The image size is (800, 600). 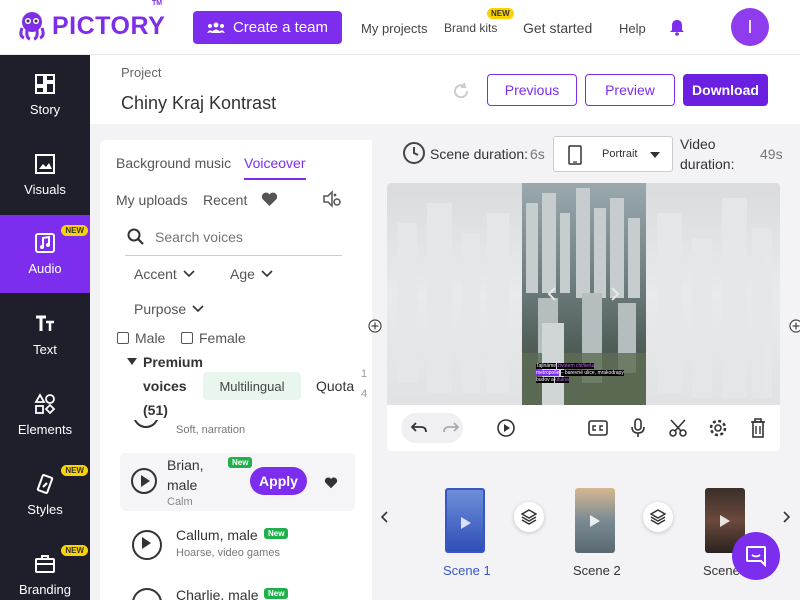 I want to click on premium-count: (51), so click(x=155, y=410).